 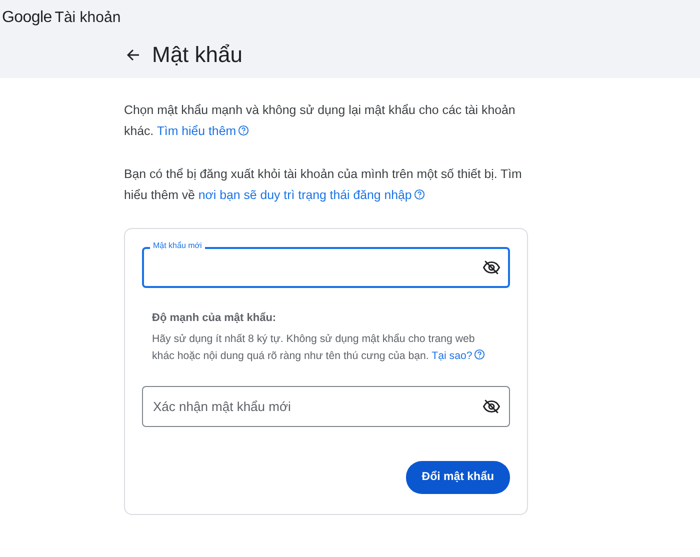 What do you see at coordinates (215, 318) in the screenshot?
I see `strength-title: Độ mạnh của mật khẩu:` at bounding box center [215, 318].